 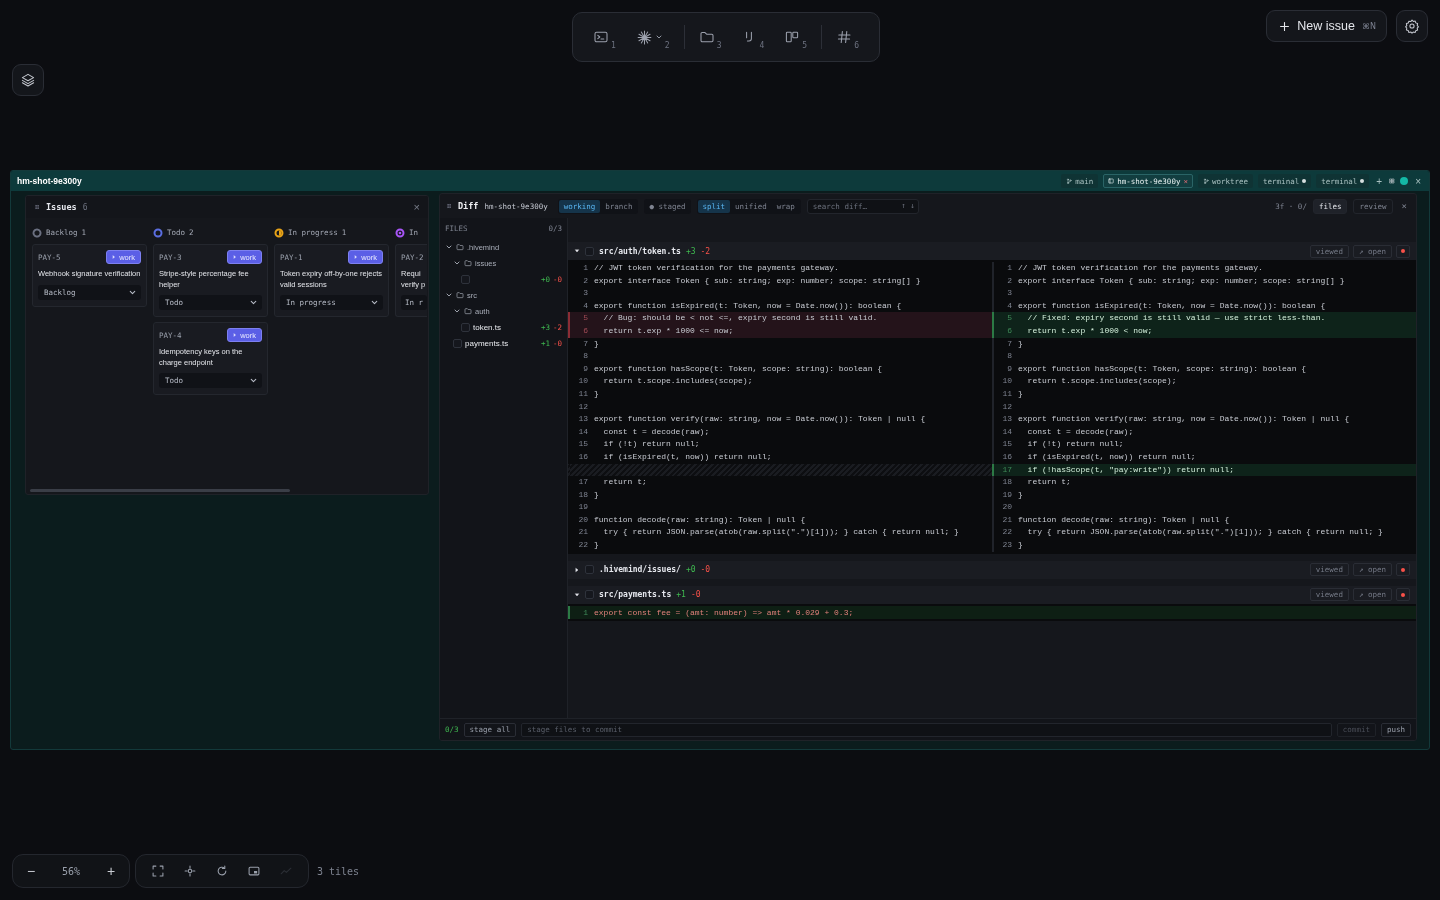 What do you see at coordinates (604, 37) in the screenshot?
I see `toolbar-button: 1` at bounding box center [604, 37].